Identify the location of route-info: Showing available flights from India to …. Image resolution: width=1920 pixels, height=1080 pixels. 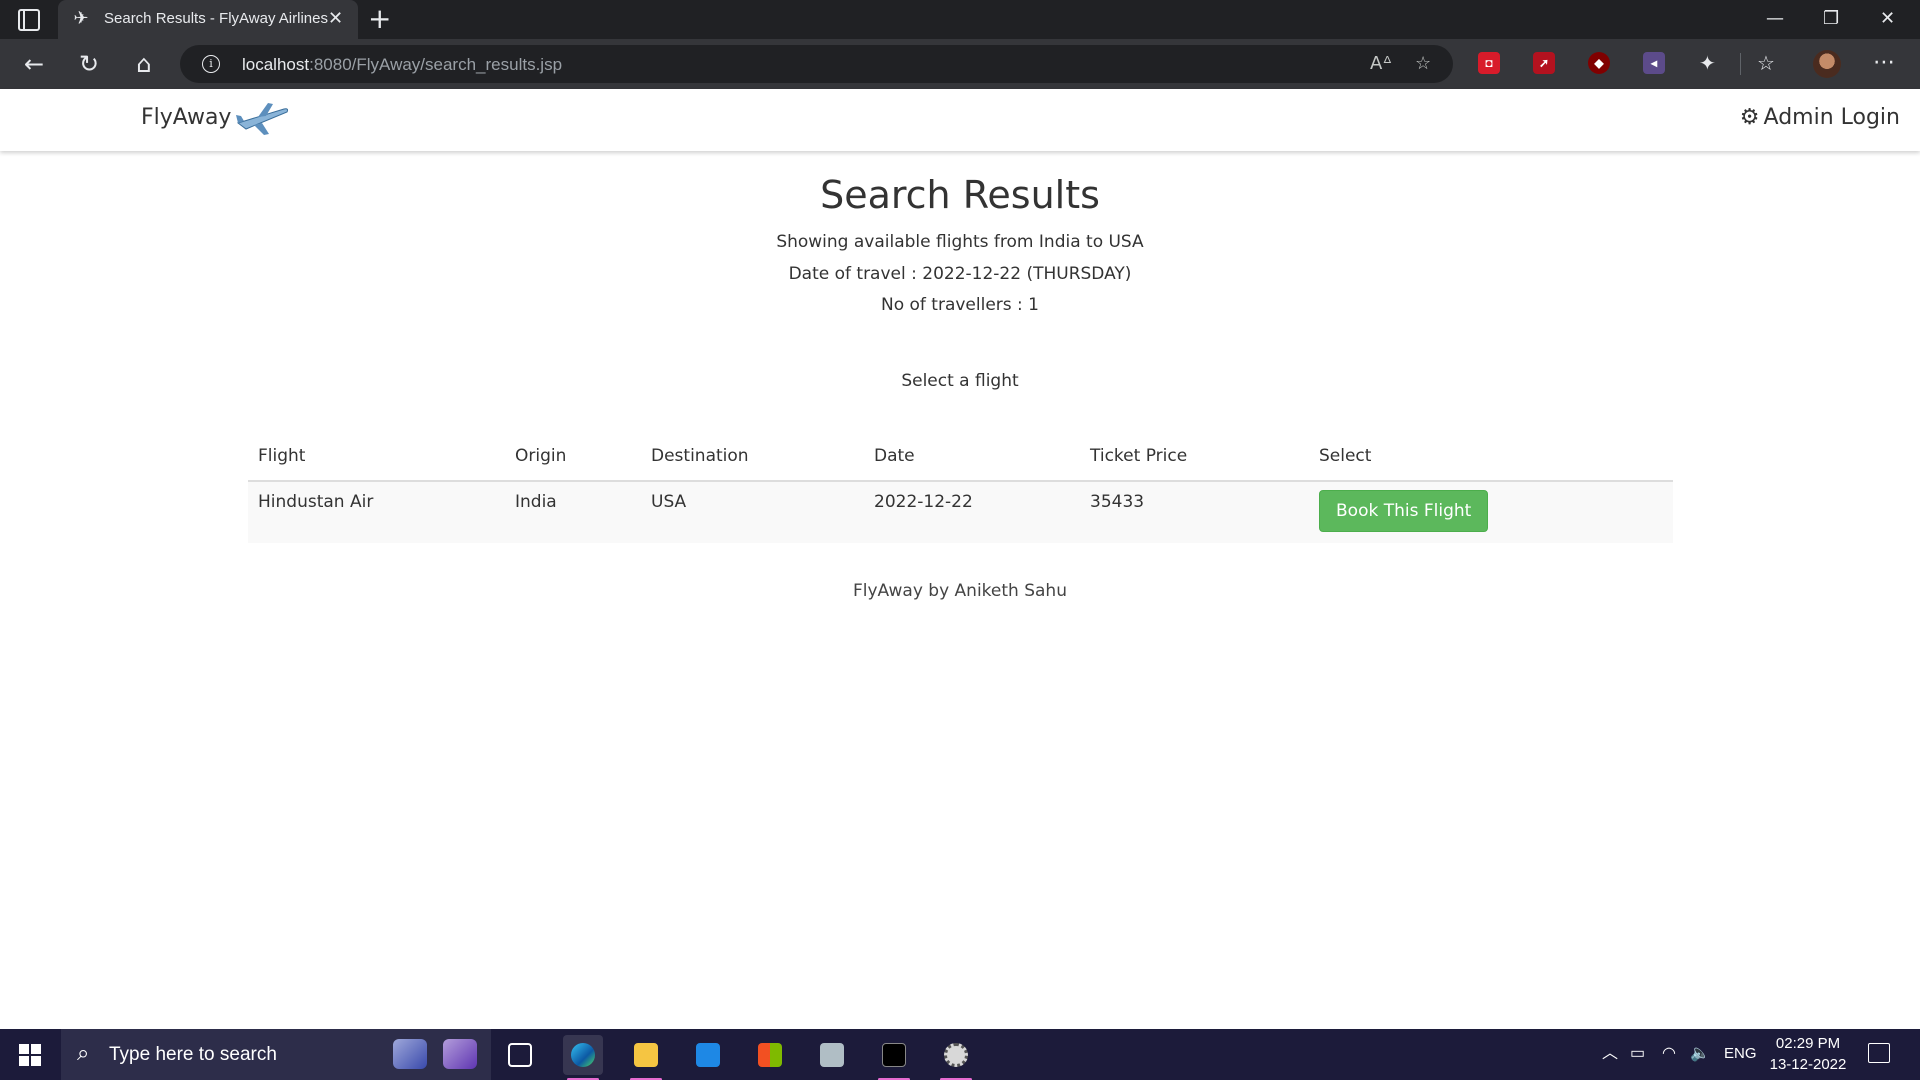
(960, 242).